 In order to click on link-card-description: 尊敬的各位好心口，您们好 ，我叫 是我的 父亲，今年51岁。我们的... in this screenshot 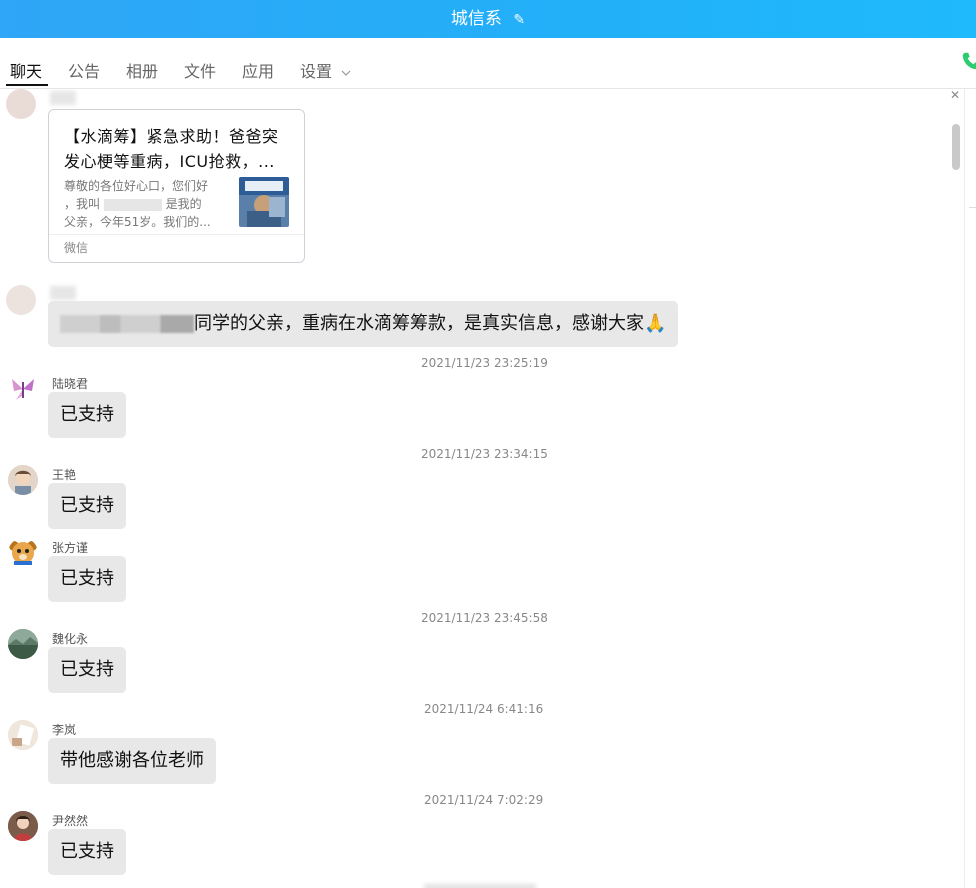, I will do `click(144, 204)`.